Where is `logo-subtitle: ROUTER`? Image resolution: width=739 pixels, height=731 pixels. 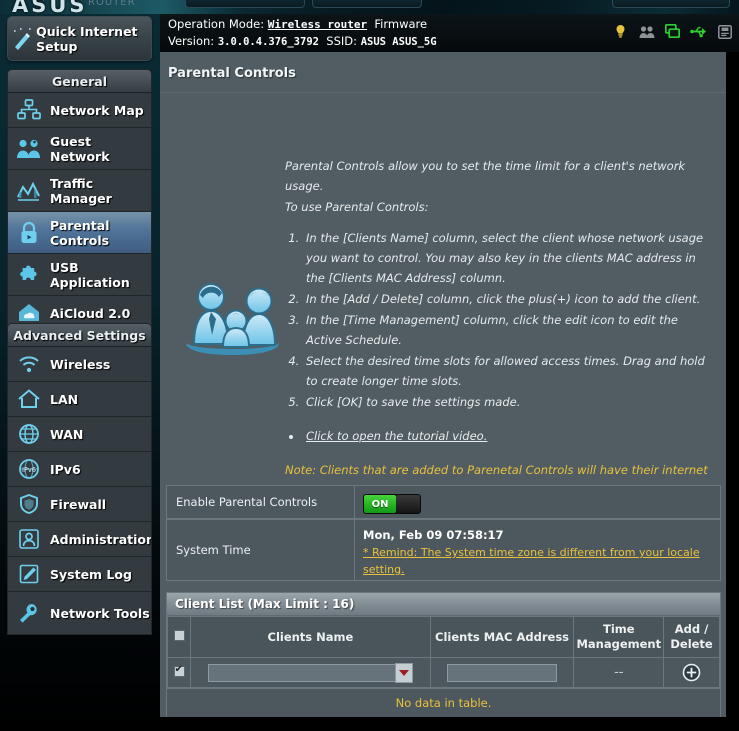 logo-subtitle: ROUTER is located at coordinates (112, 4).